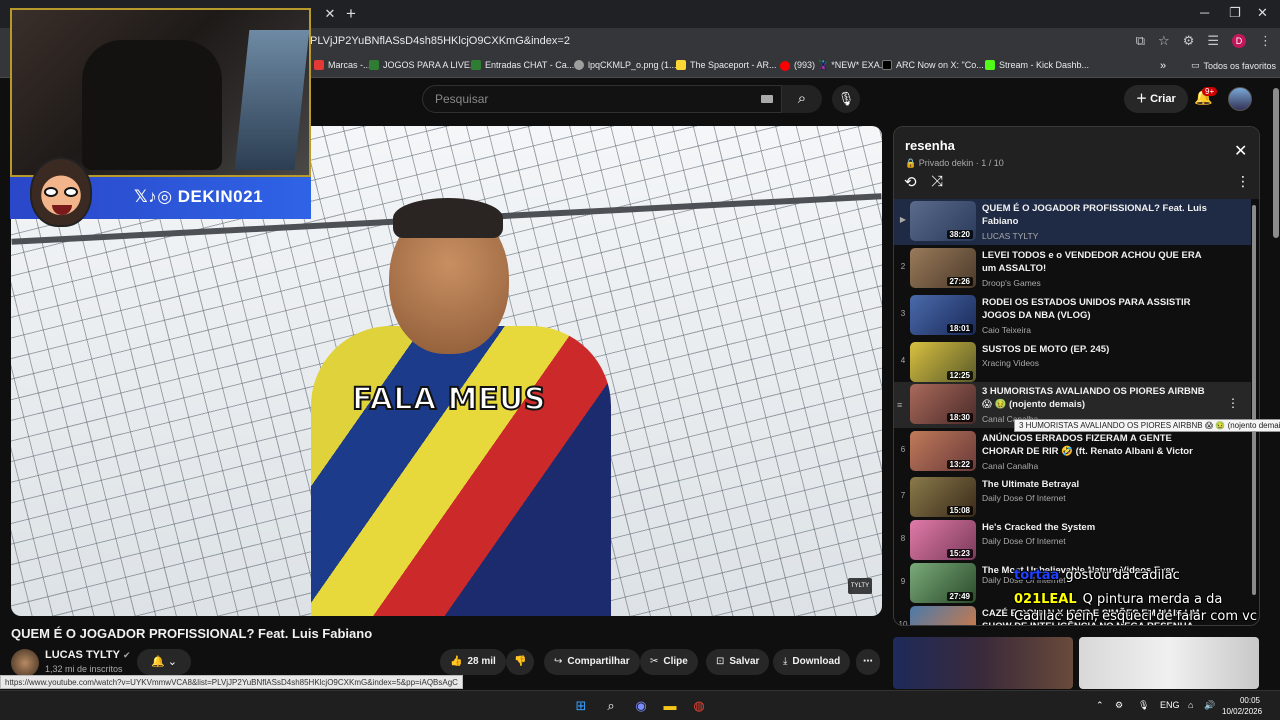 The height and width of the screenshot is (720, 1280). What do you see at coordinates (1045, 599) in the screenshot?
I see `chat-username: 021LEAL` at bounding box center [1045, 599].